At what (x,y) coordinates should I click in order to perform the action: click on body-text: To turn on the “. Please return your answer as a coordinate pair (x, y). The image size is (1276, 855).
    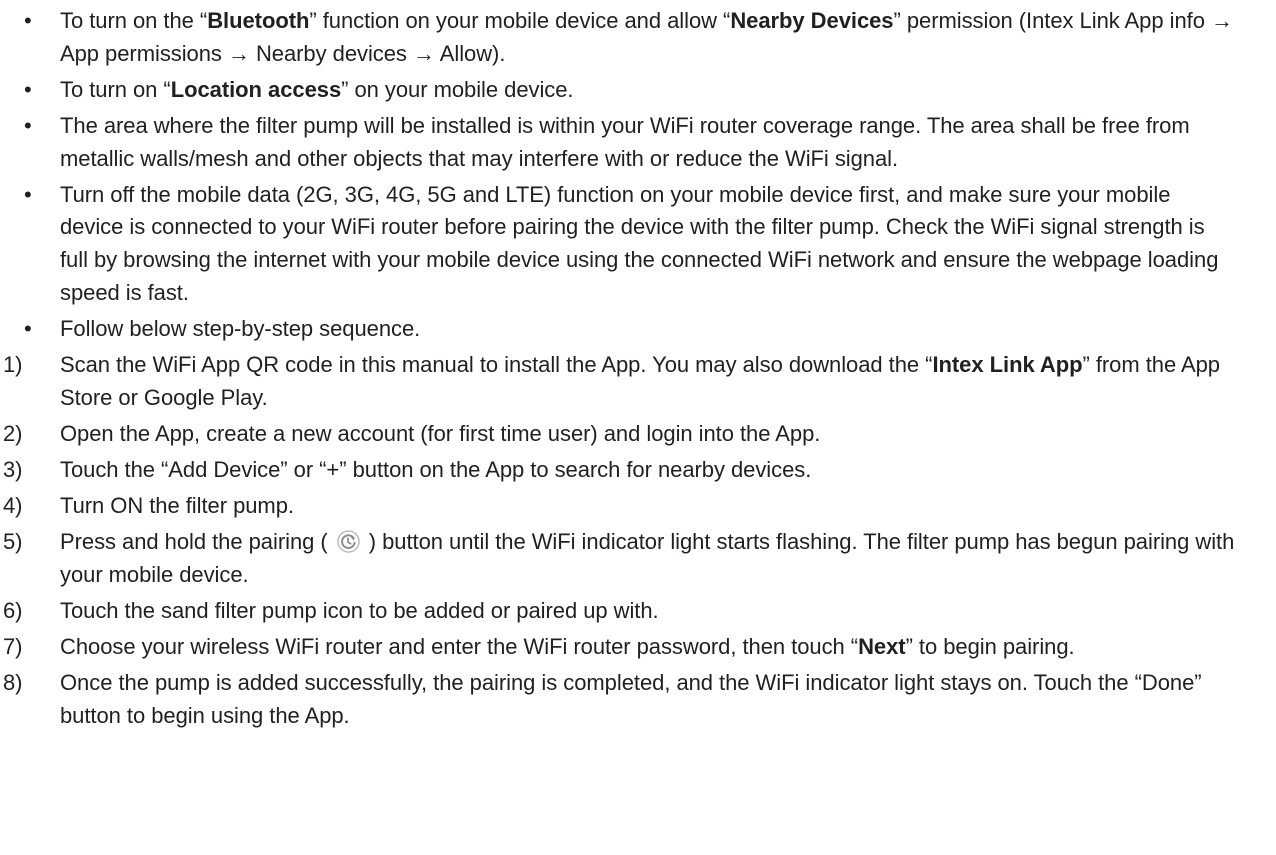
    Looking at the image, I should click on (134, 20).